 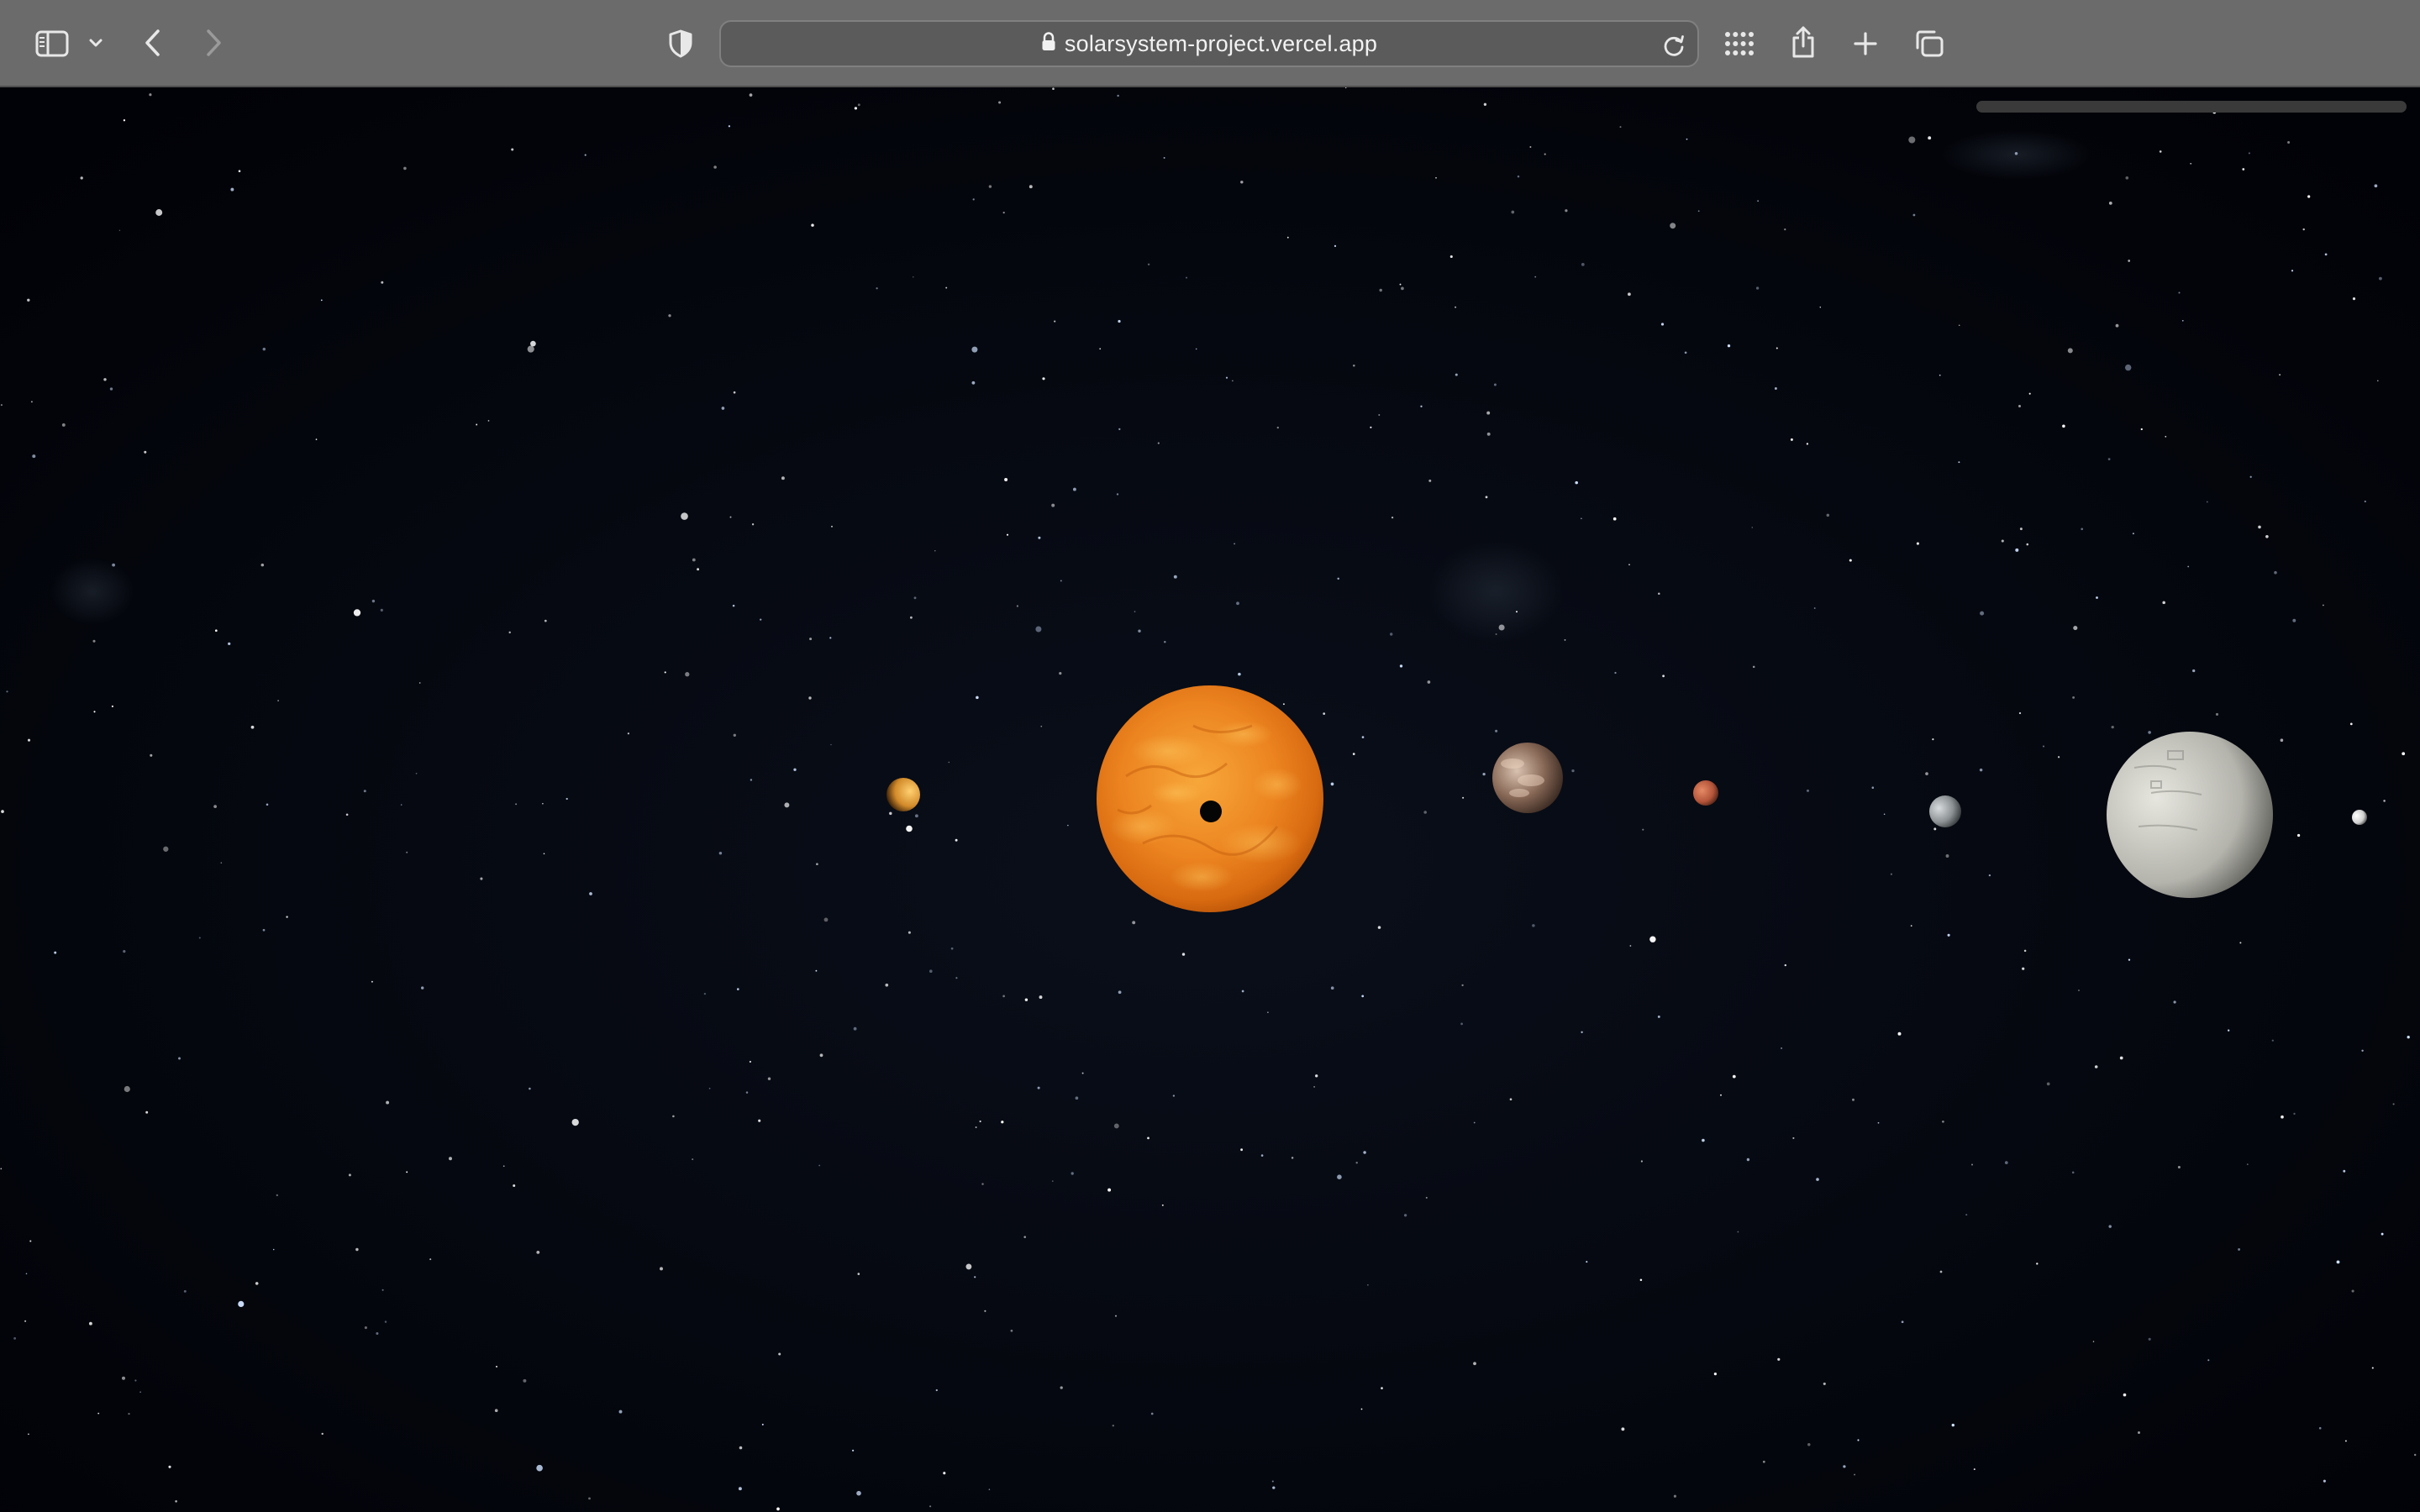 What do you see at coordinates (1496, 591) in the screenshot?
I see `nebula-patch` at bounding box center [1496, 591].